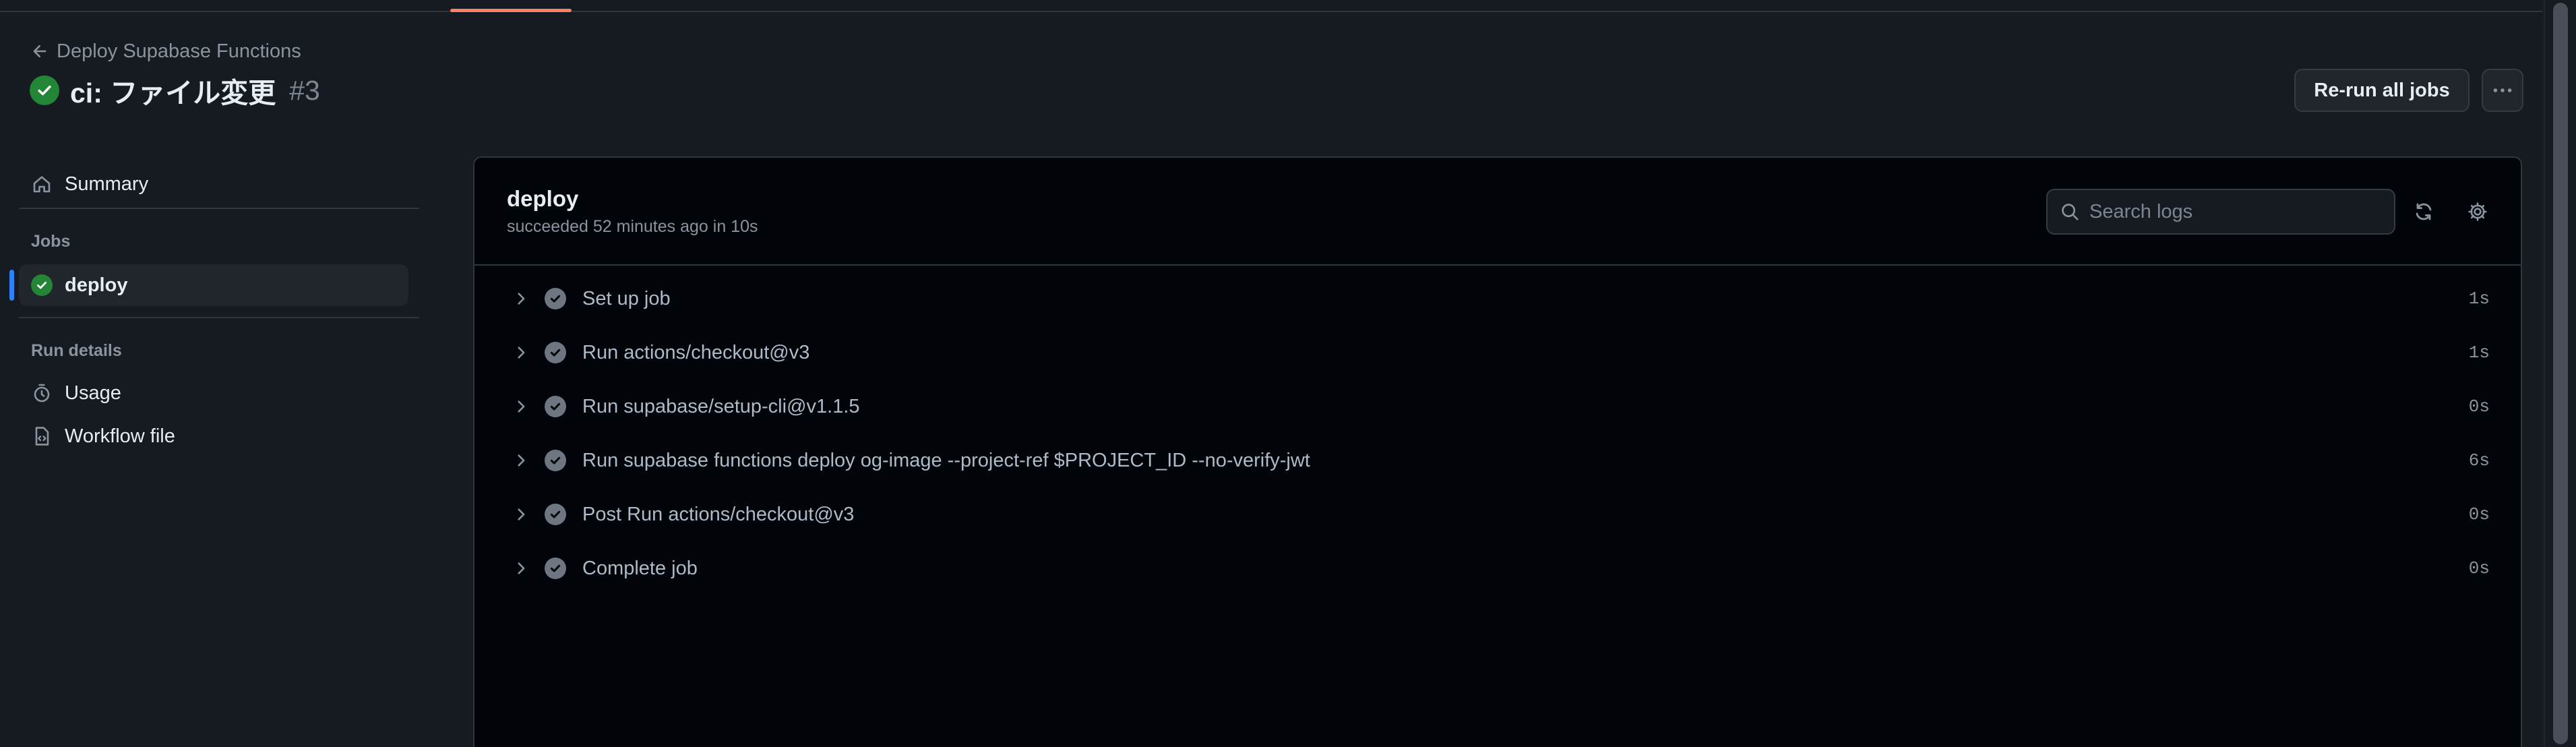  I want to click on run-title-text: ci: ファイル変更, so click(173, 94).